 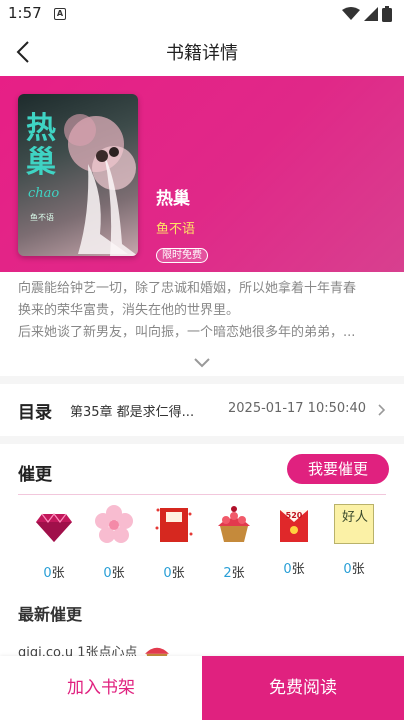 I want to click on gift-diamond: 0张, so click(x=54, y=542).